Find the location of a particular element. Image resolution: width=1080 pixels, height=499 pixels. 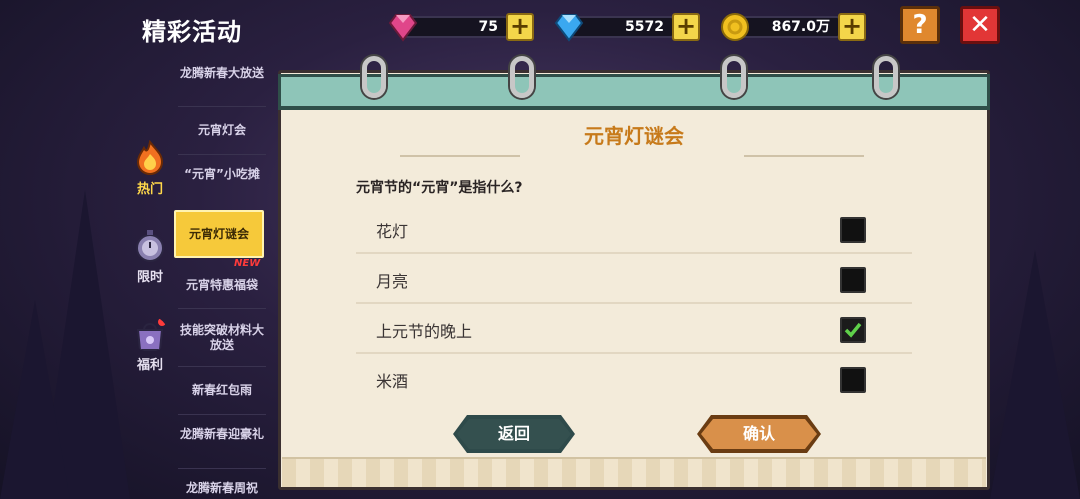

category-limited: 限时 is located at coordinates (150, 256).